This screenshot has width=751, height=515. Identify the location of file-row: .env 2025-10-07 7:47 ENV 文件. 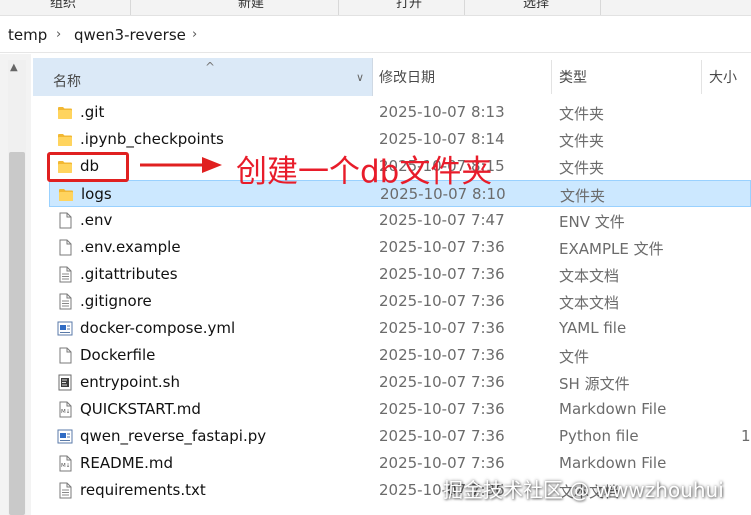
(400, 220).